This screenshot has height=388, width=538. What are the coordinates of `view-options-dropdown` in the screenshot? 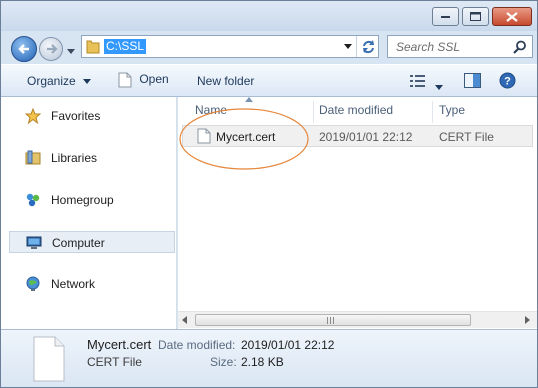 It's located at (439, 86).